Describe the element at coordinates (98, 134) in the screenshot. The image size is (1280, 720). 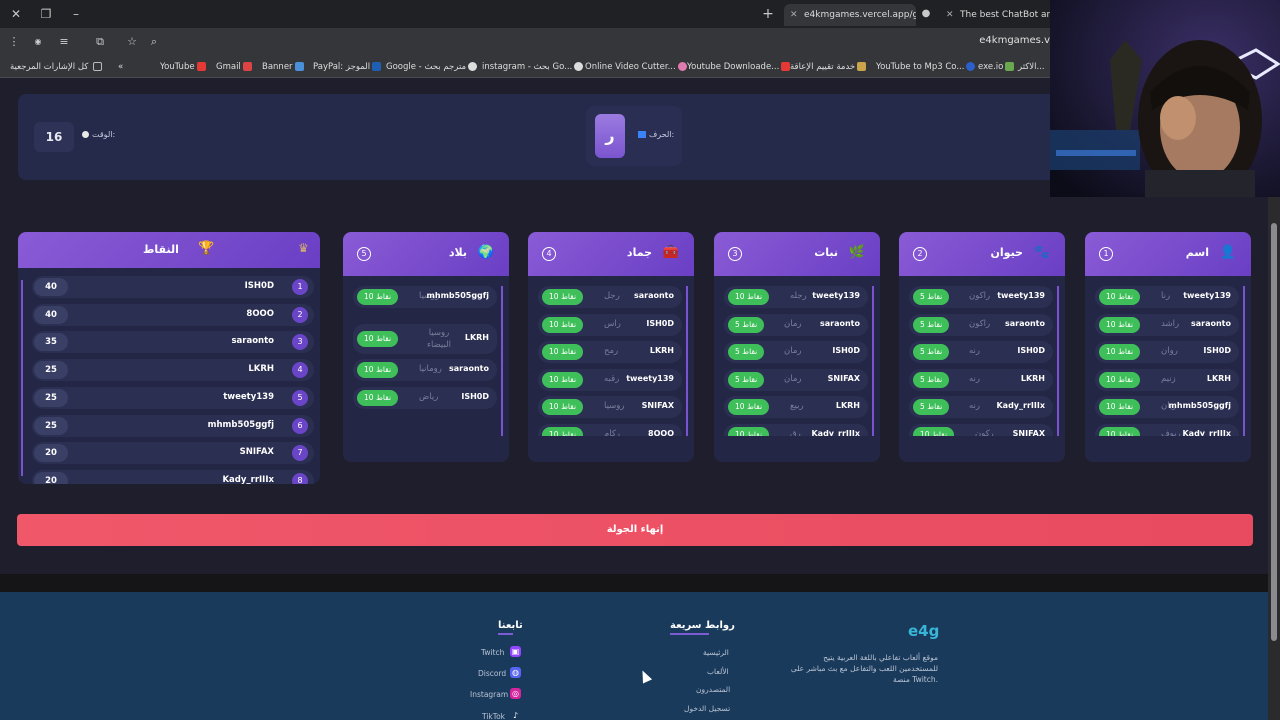
I see `timer-label: الوقت:` at that location.